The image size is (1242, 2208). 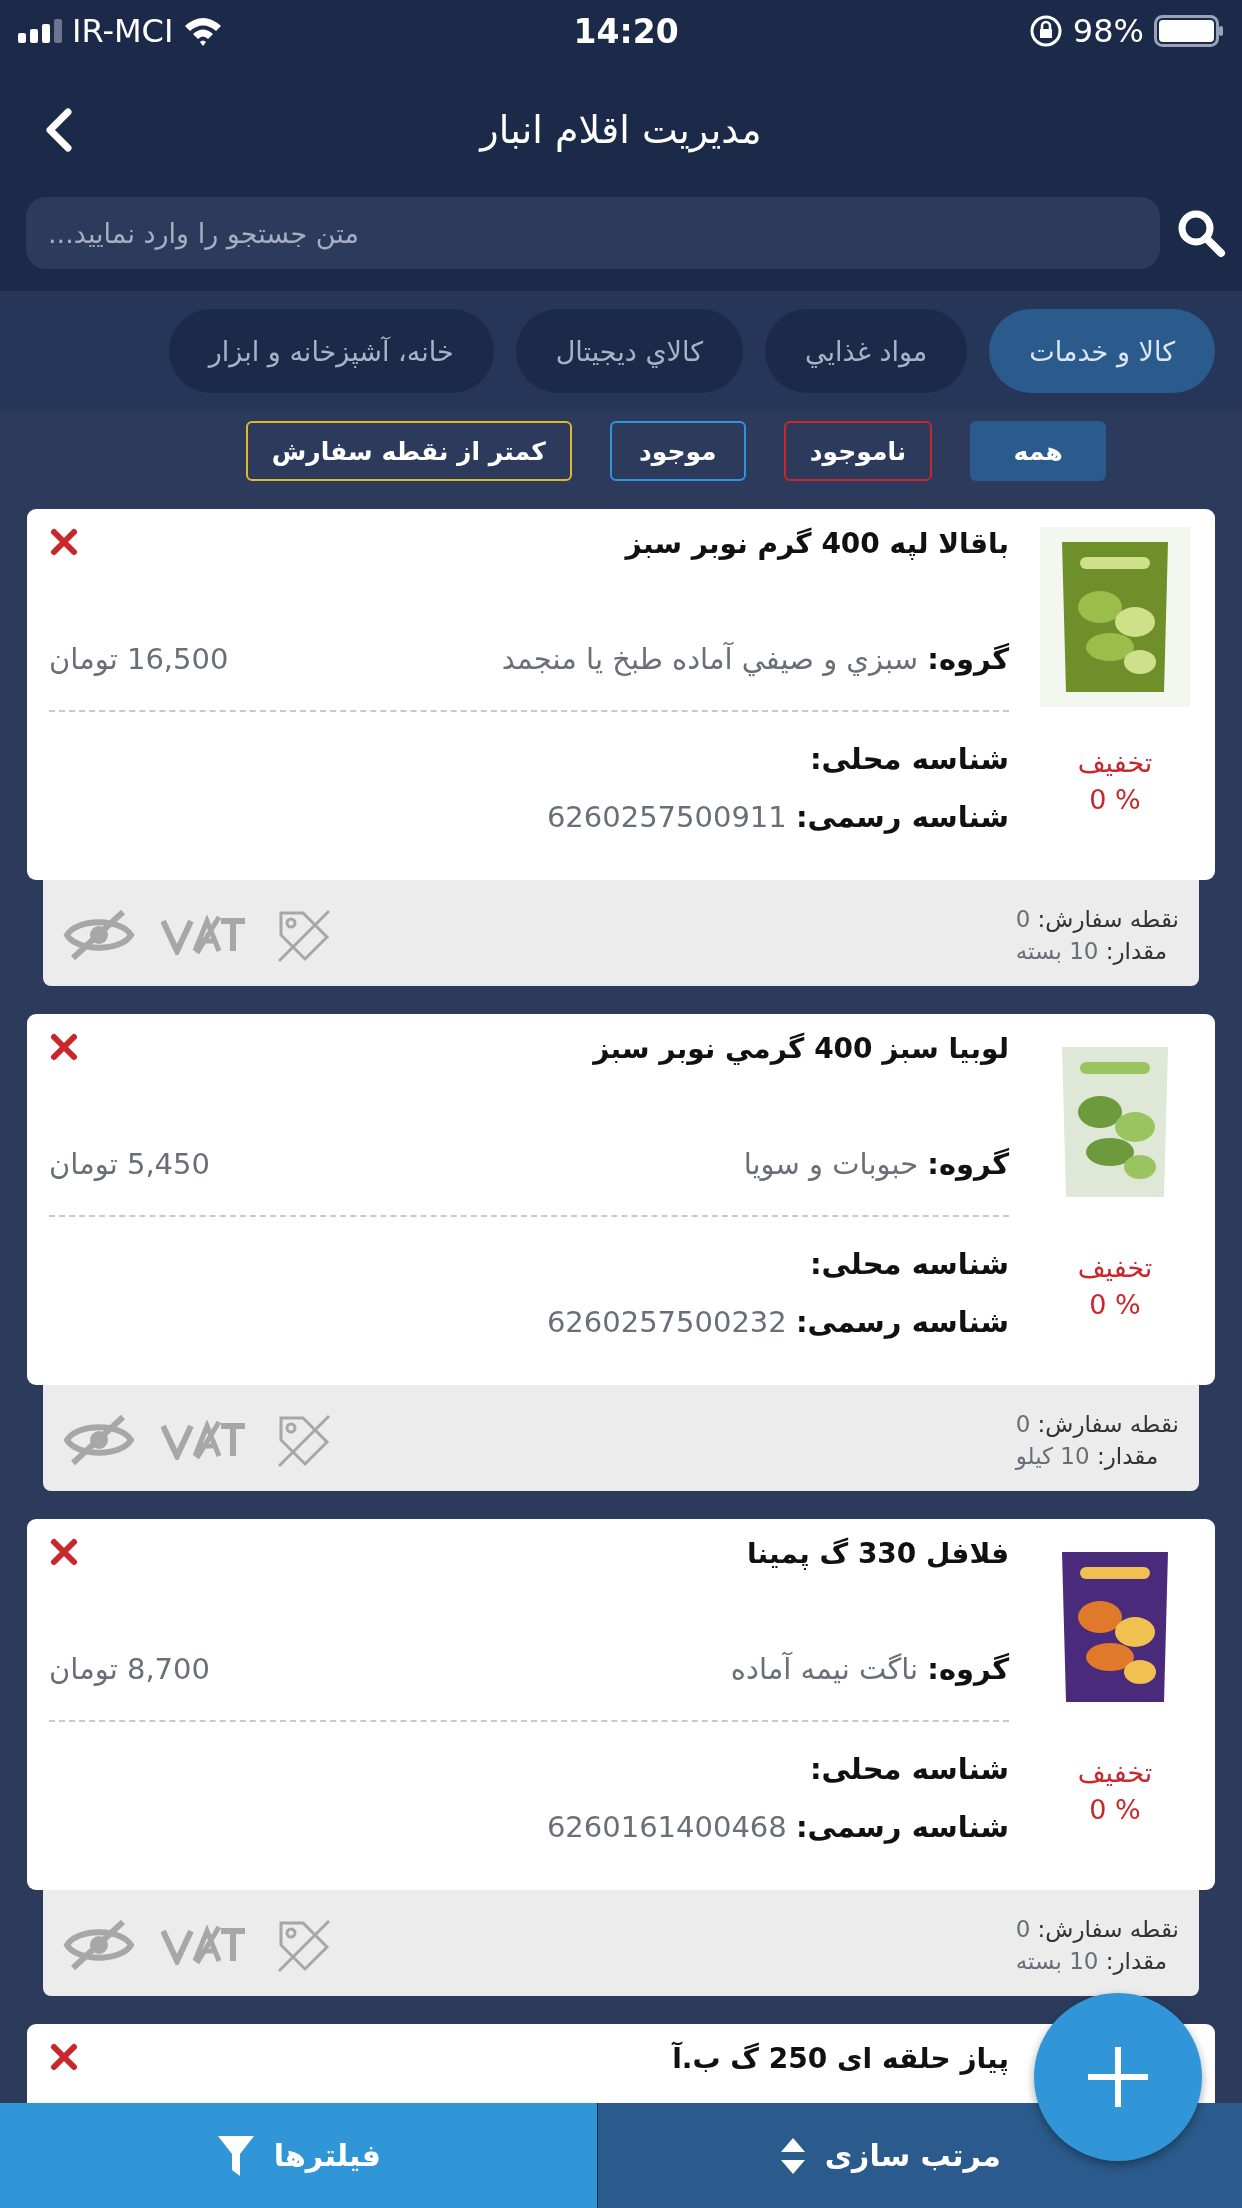 What do you see at coordinates (817, 543) in the screenshot?
I see `product-name: باقالا لپه 400 گرم نوبر سبز` at bounding box center [817, 543].